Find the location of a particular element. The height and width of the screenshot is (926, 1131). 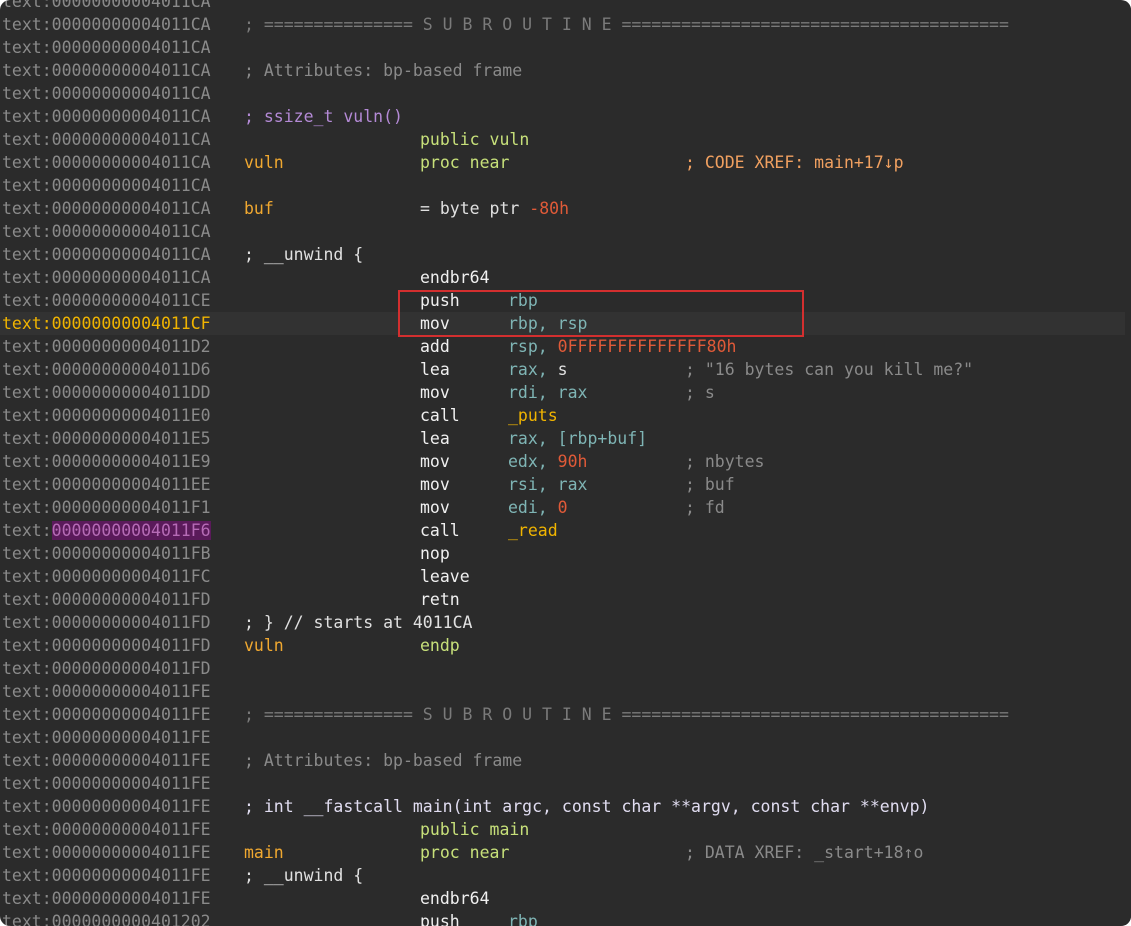

operands: edi, 0 is located at coordinates (538, 507).